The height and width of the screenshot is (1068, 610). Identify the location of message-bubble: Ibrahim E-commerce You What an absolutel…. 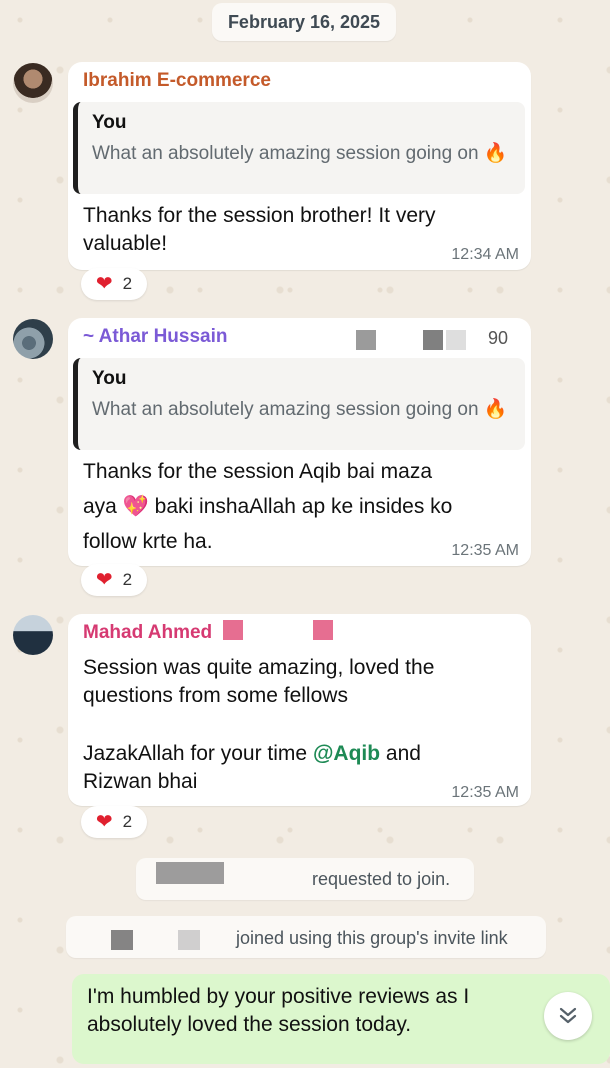
(299, 166).